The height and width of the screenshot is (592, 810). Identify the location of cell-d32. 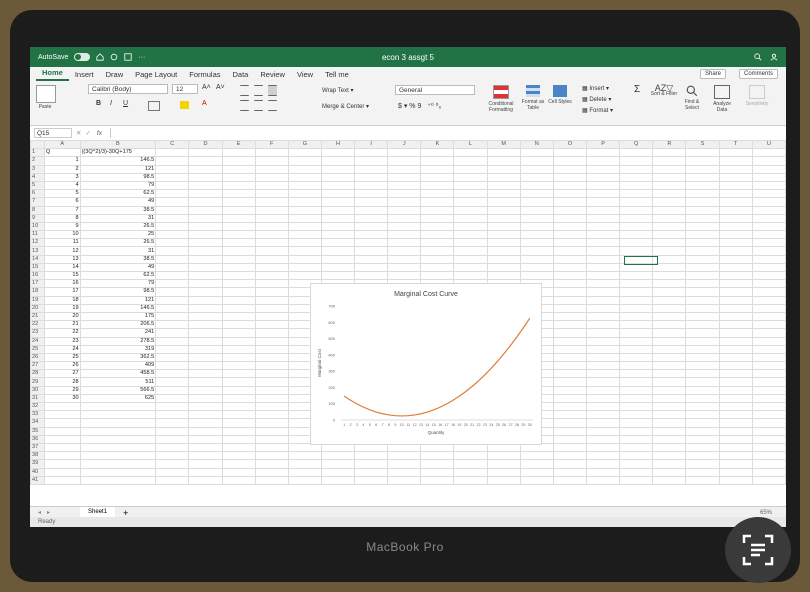
(205, 406).